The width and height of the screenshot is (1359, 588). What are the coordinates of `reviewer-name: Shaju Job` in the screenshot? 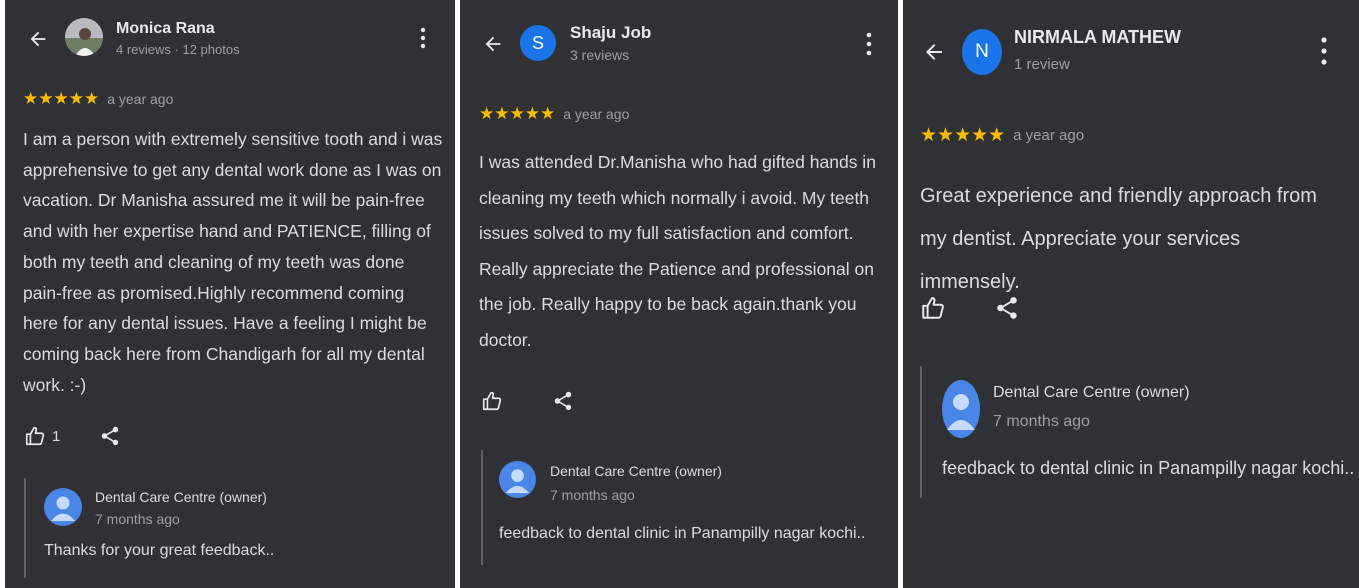 It's located at (610, 33).